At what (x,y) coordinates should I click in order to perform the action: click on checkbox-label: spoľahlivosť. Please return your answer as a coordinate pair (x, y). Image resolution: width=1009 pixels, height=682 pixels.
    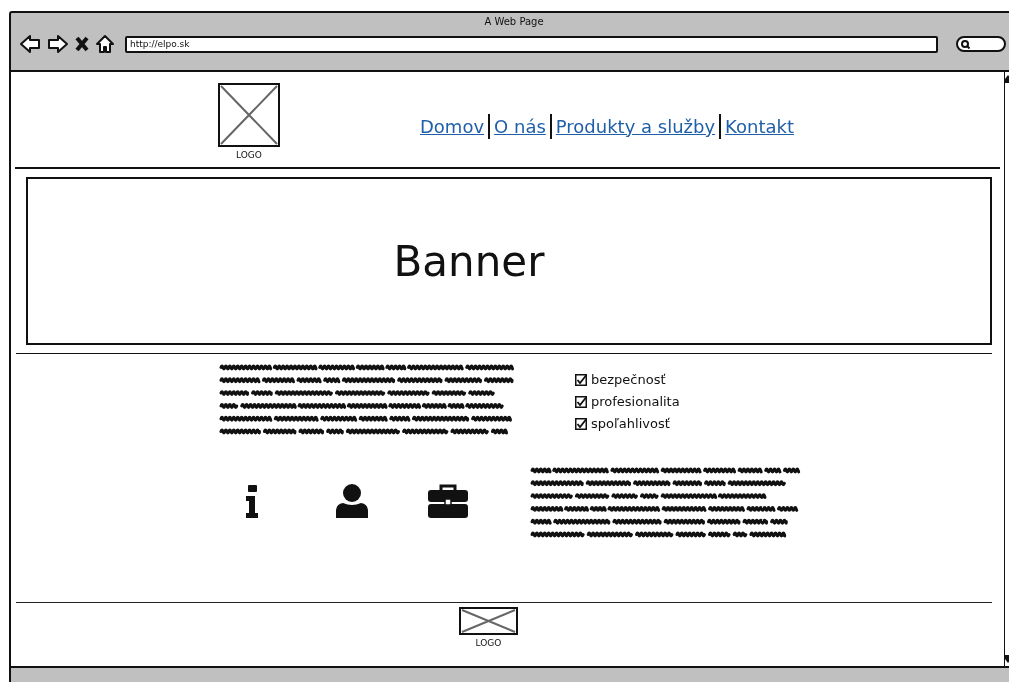
    Looking at the image, I should click on (630, 423).